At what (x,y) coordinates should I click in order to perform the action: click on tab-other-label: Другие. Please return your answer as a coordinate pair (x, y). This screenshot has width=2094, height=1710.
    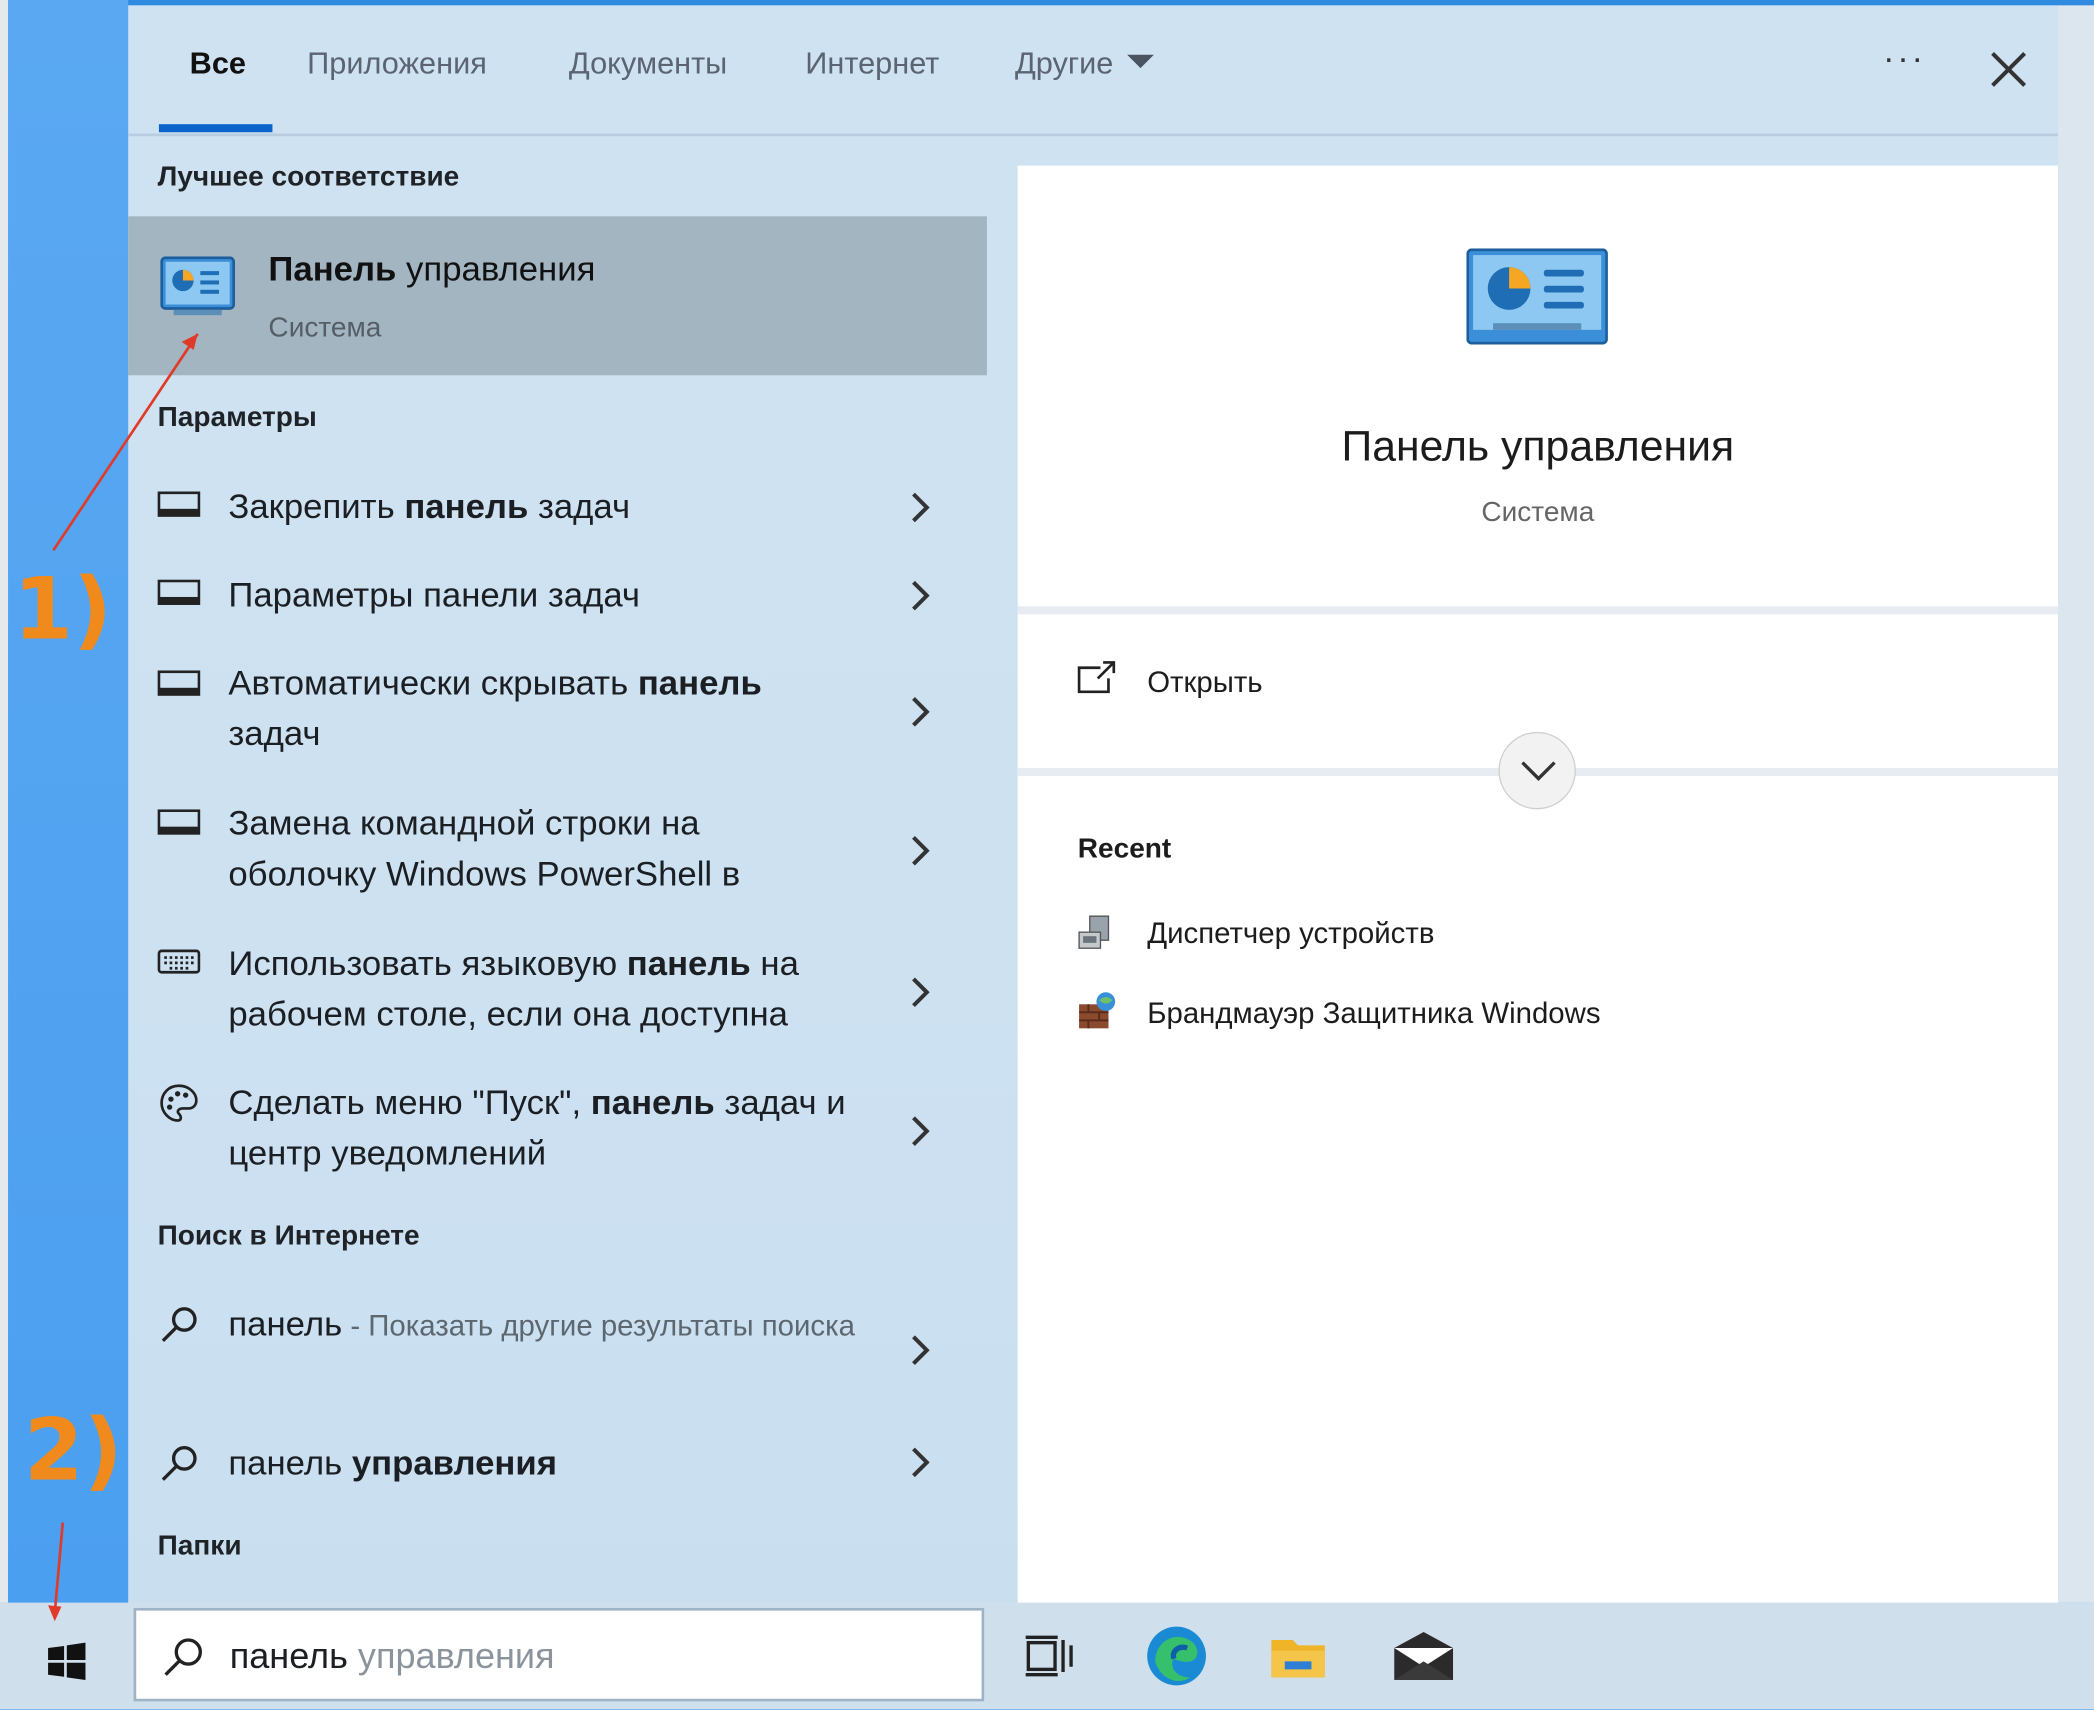
    Looking at the image, I should click on (1064, 63).